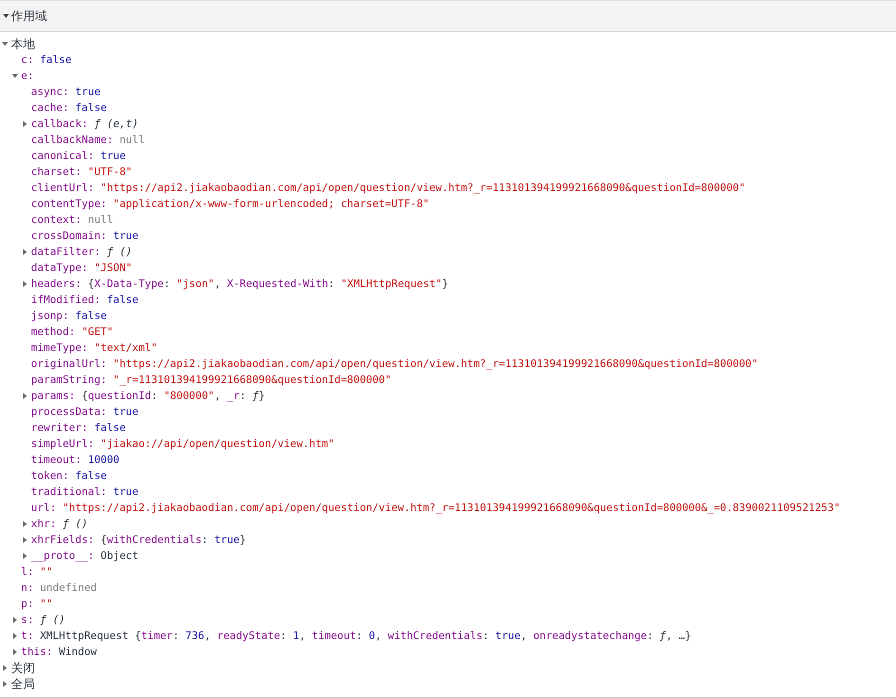  I want to click on property-name: rewriter:, so click(59, 428).